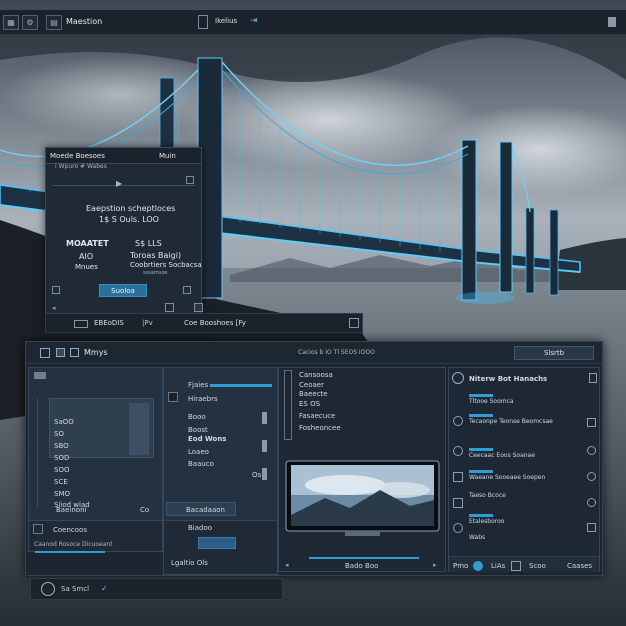 The height and width of the screenshot is (626, 626). What do you see at coordinates (435, 565) in the screenshot?
I see `right-arrow-icon: ▸` at bounding box center [435, 565].